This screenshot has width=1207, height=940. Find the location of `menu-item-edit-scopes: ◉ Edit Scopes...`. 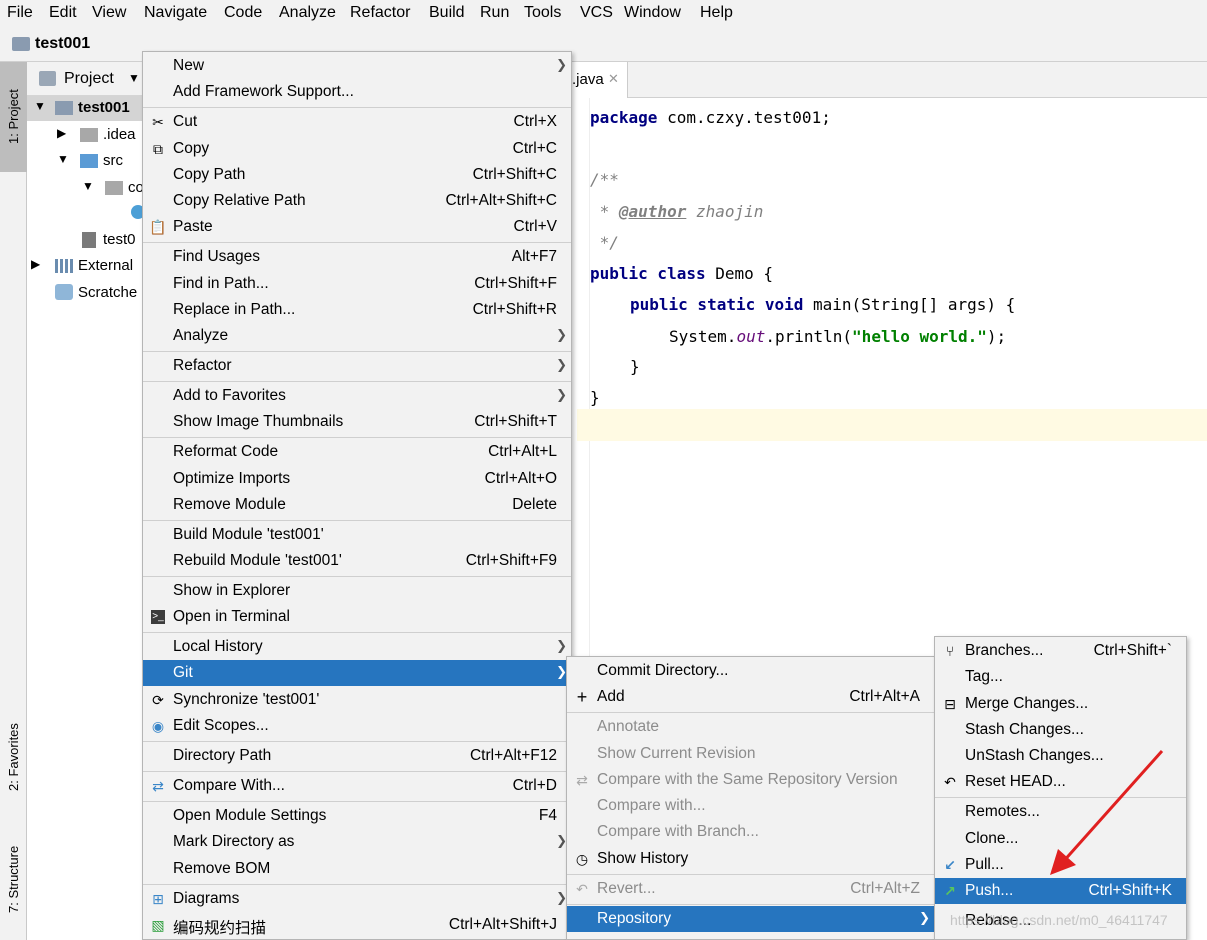

menu-item-edit-scopes: ◉ Edit Scopes... is located at coordinates (357, 726).